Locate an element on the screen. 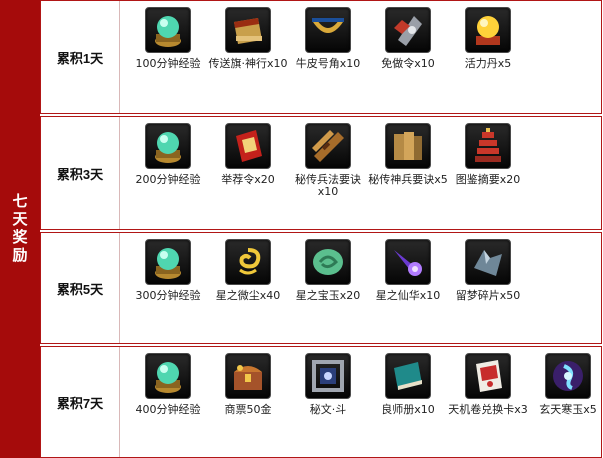 This screenshot has width=603, height=458. reward-item: 星之仙华x10 is located at coordinates (408, 270).